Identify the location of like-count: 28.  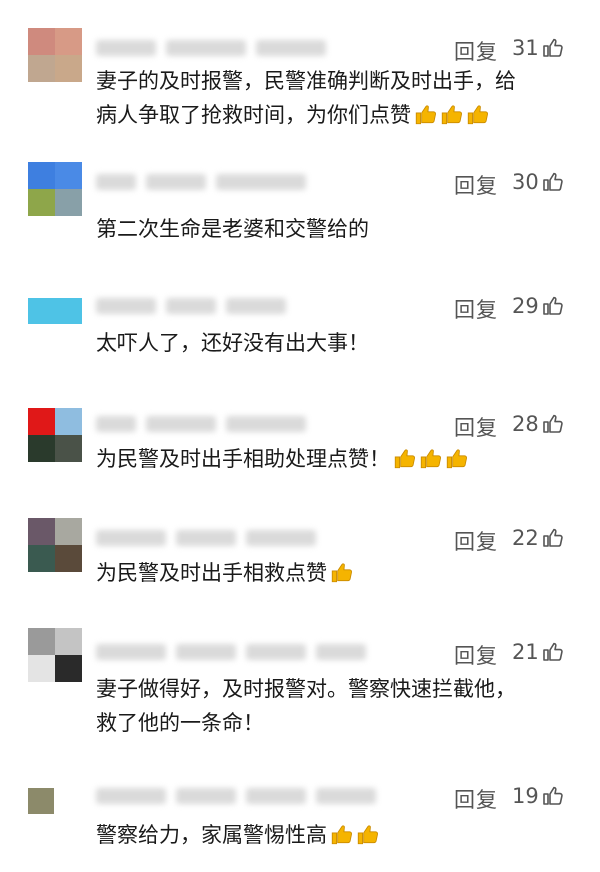
(525, 424).